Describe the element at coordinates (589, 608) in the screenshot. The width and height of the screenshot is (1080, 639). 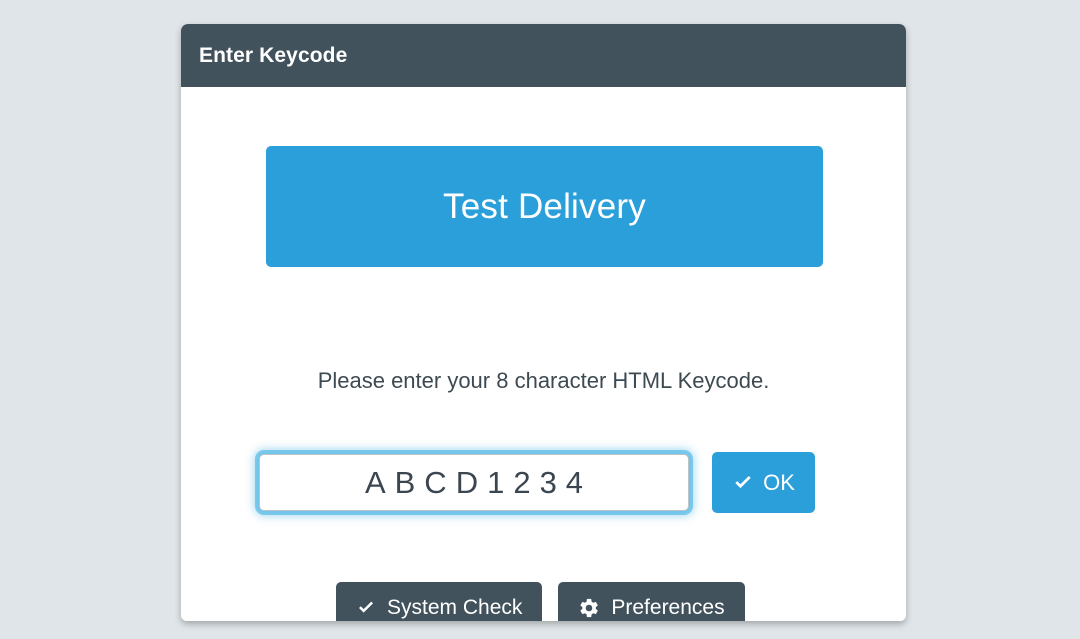
I see `gear-icon` at that location.